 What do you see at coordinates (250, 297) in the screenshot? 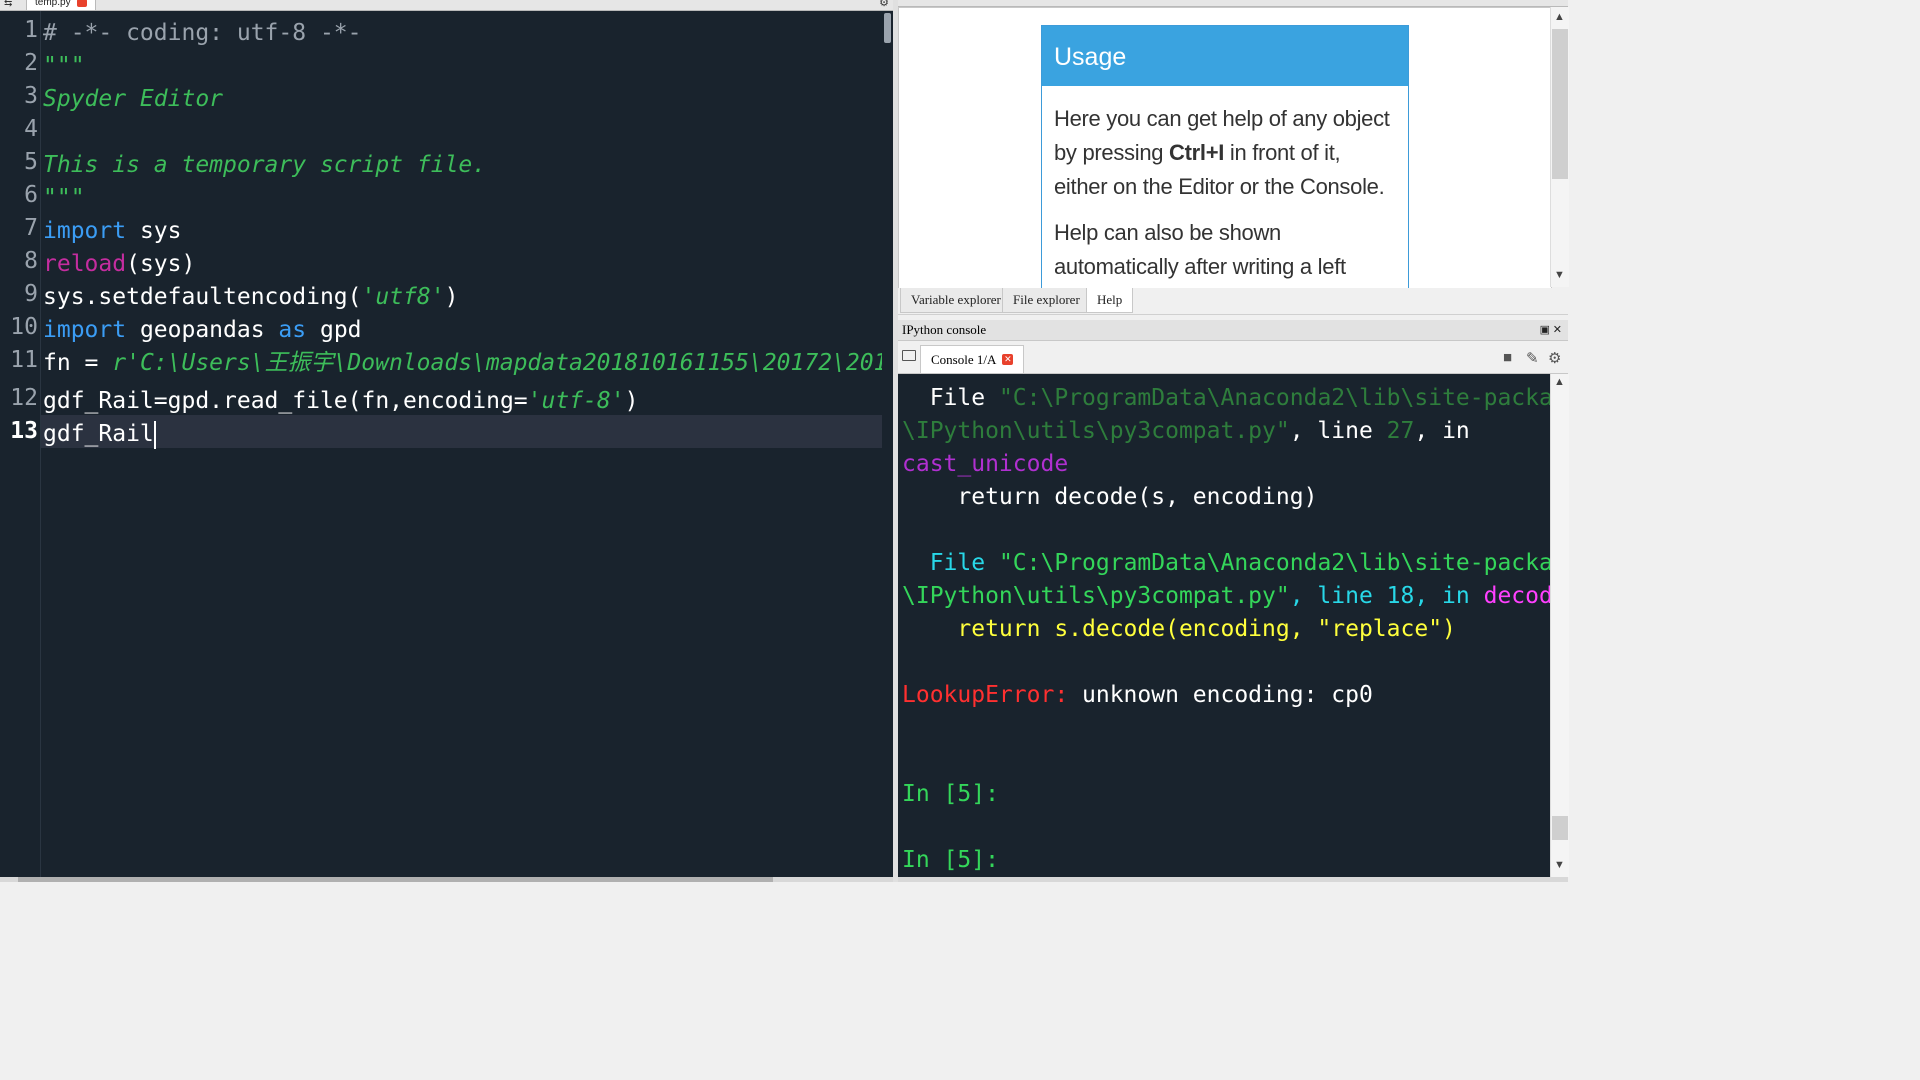
I see `code-line: sys.setdefaultencoding('utf8')` at bounding box center [250, 297].